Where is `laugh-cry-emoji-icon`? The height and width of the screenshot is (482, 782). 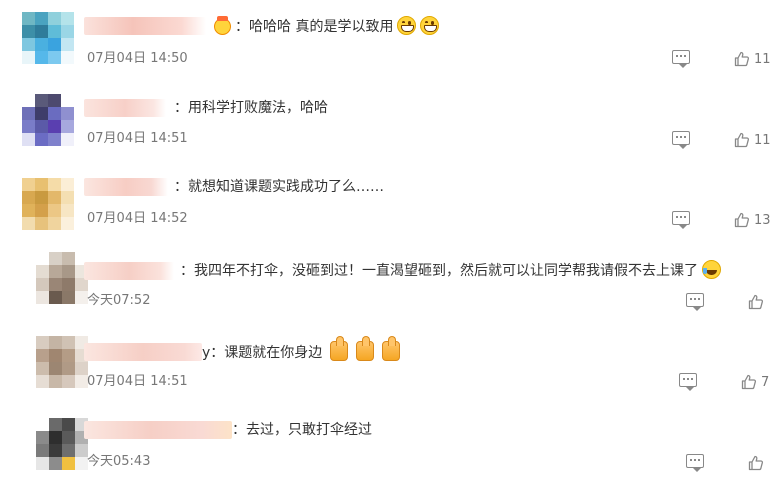 laugh-cry-emoji-icon is located at coordinates (711, 269).